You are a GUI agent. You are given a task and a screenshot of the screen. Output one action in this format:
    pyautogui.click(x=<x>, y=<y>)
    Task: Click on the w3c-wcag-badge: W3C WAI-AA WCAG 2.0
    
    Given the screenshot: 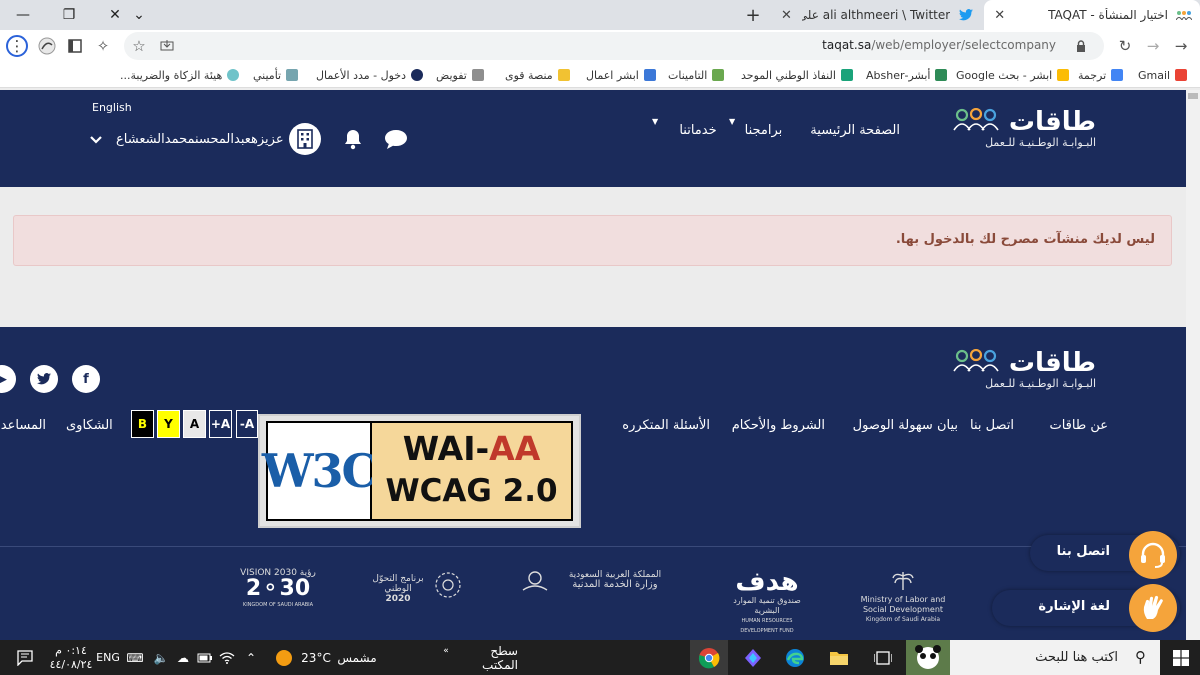 What is the action you would take?
    pyautogui.click(x=419, y=471)
    